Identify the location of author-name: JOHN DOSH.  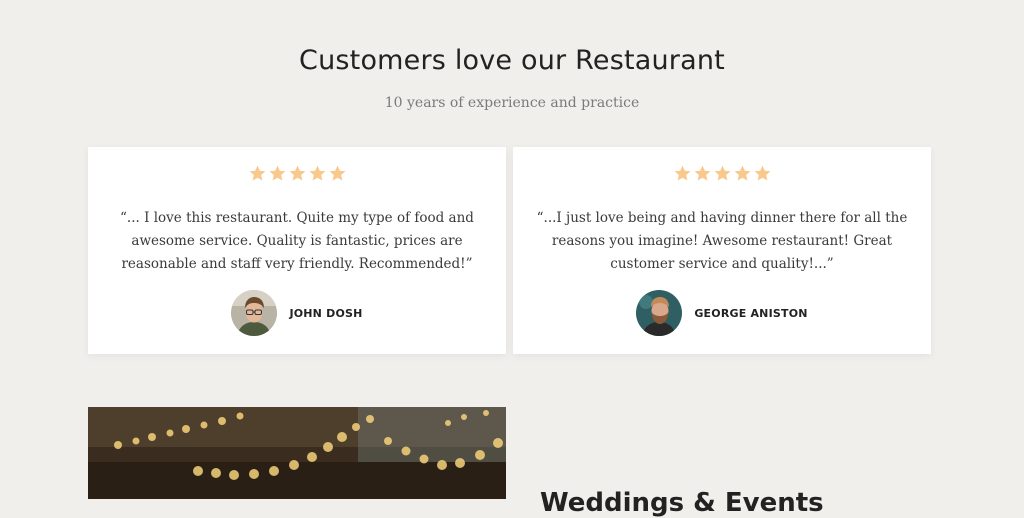
(326, 313).